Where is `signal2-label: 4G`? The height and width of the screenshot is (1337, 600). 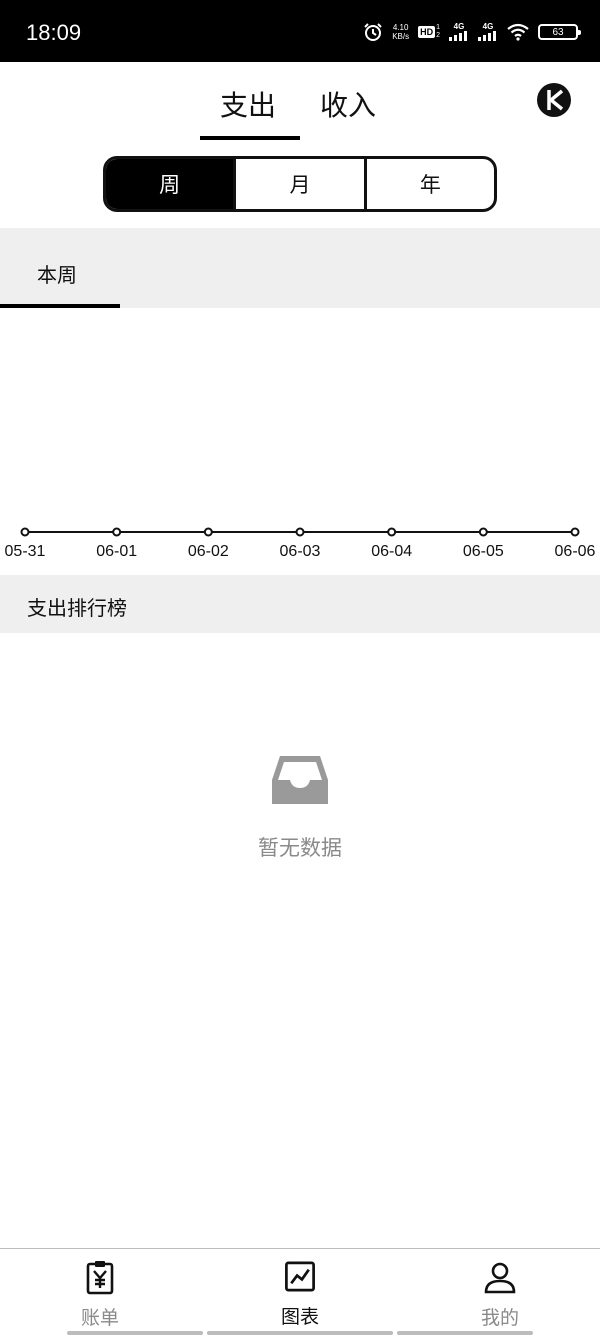
signal2-label: 4G is located at coordinates (488, 26).